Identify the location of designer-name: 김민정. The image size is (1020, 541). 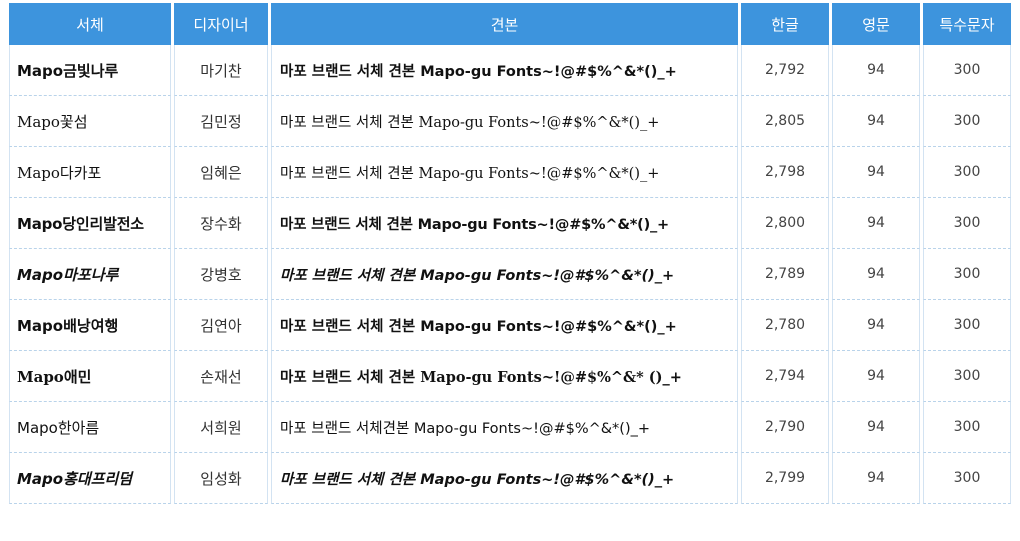
(221, 121).